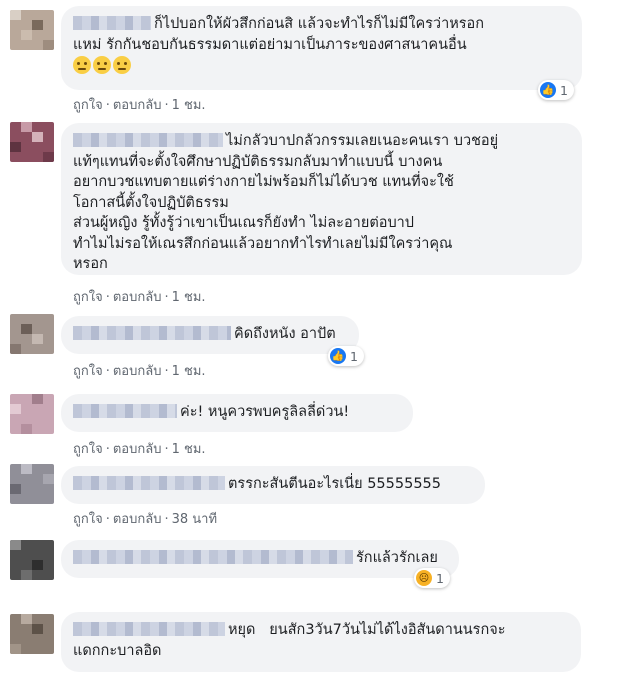 The width and height of the screenshot is (621, 676). I want to click on comment-bubble: คิดถึงหนัง อาปัต, so click(210, 335).